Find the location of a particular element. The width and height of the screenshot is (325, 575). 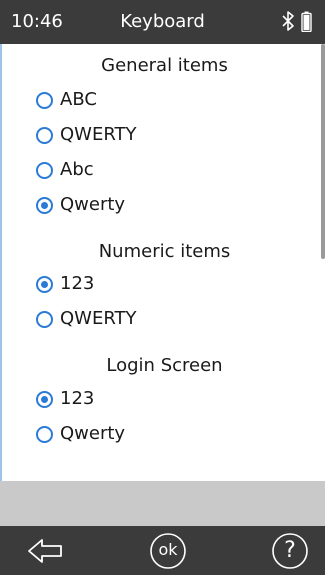

section-header-numeric-items: Numeric items is located at coordinates (164, 251).